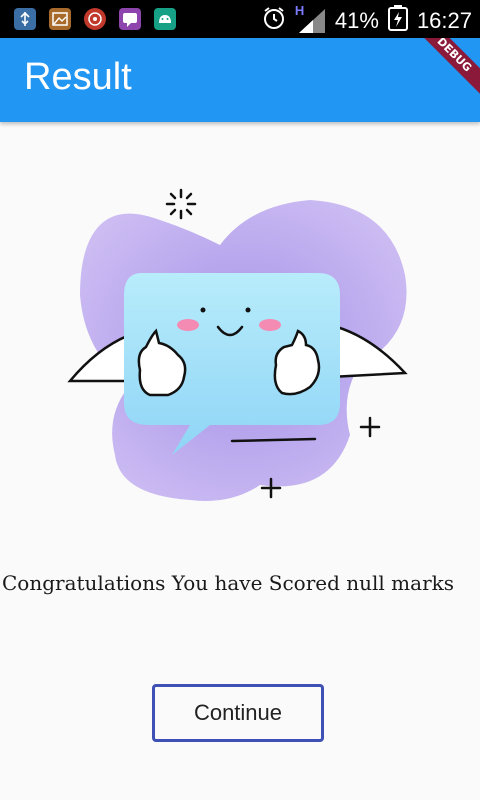 The height and width of the screenshot is (800, 480). What do you see at coordinates (311, 19) in the screenshot?
I see `signal-icon: H` at bounding box center [311, 19].